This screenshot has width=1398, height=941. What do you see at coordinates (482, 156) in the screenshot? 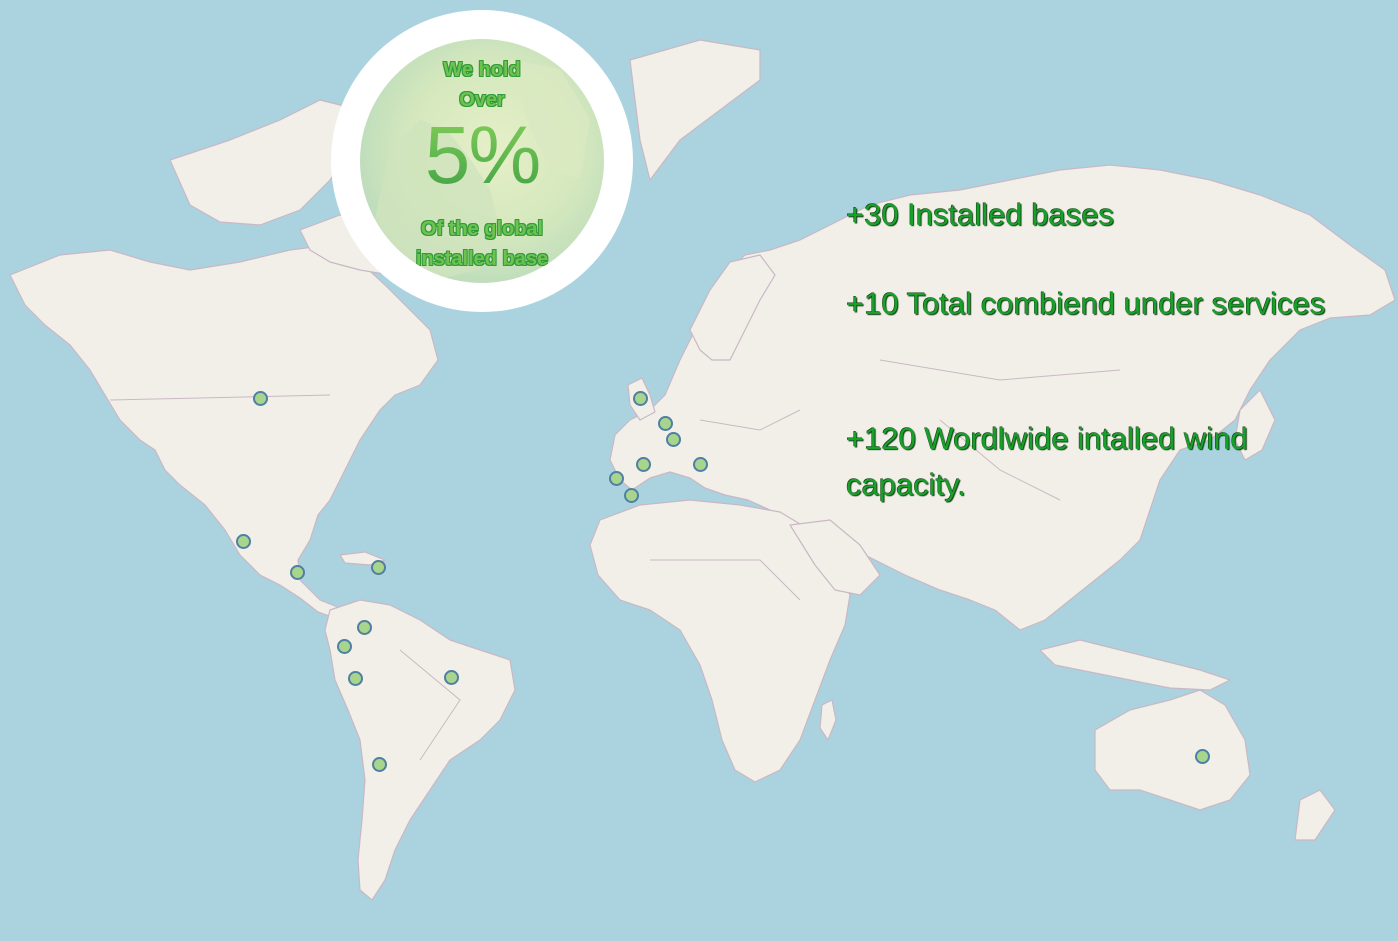
I see `badge-percent: 5%` at bounding box center [482, 156].